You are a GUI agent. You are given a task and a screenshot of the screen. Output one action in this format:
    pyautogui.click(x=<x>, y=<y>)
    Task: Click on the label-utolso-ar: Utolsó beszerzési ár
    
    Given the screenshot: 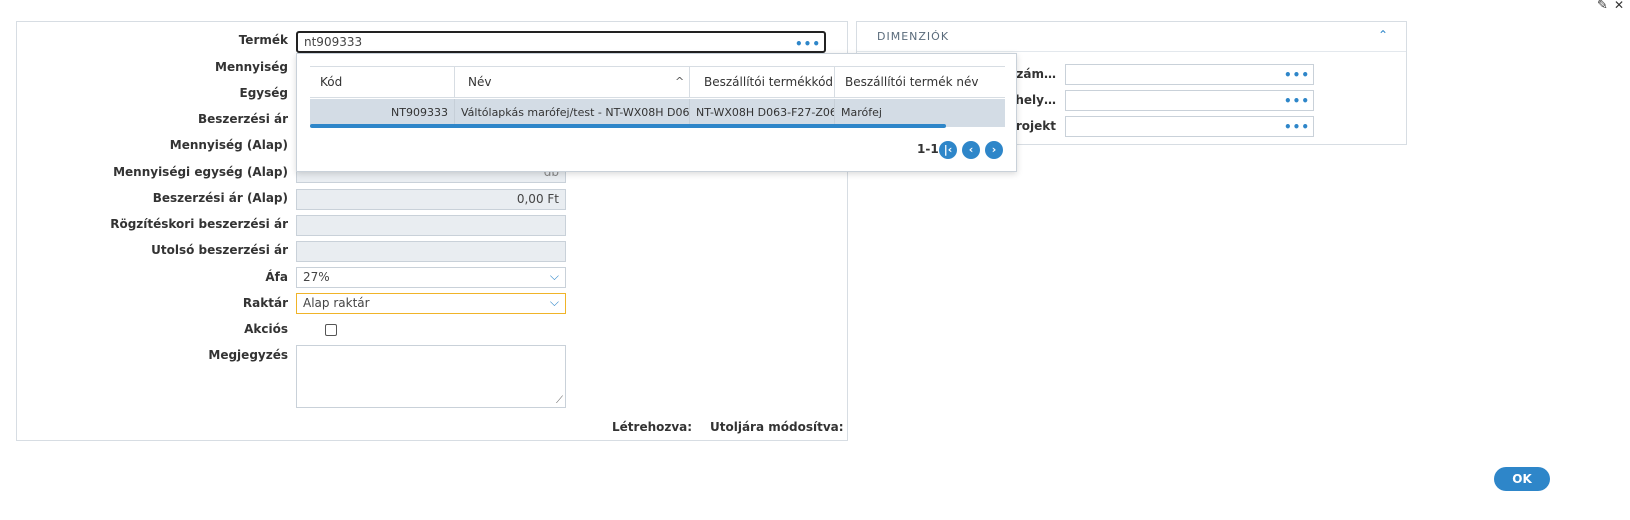 What is the action you would take?
    pyautogui.click(x=219, y=250)
    